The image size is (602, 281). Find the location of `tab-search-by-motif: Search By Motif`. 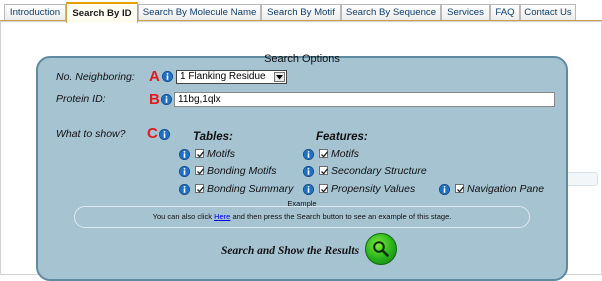

tab-search-by-motif: Search By Motif is located at coordinates (301, 12).